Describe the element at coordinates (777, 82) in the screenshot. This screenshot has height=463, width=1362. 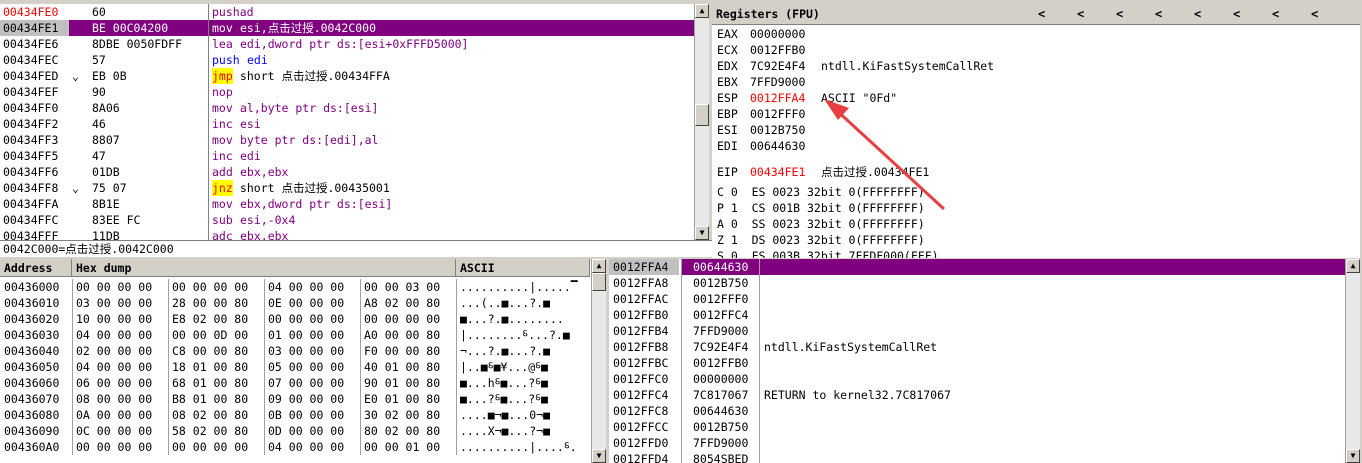
I see `register-value: 7FFD9000` at that location.